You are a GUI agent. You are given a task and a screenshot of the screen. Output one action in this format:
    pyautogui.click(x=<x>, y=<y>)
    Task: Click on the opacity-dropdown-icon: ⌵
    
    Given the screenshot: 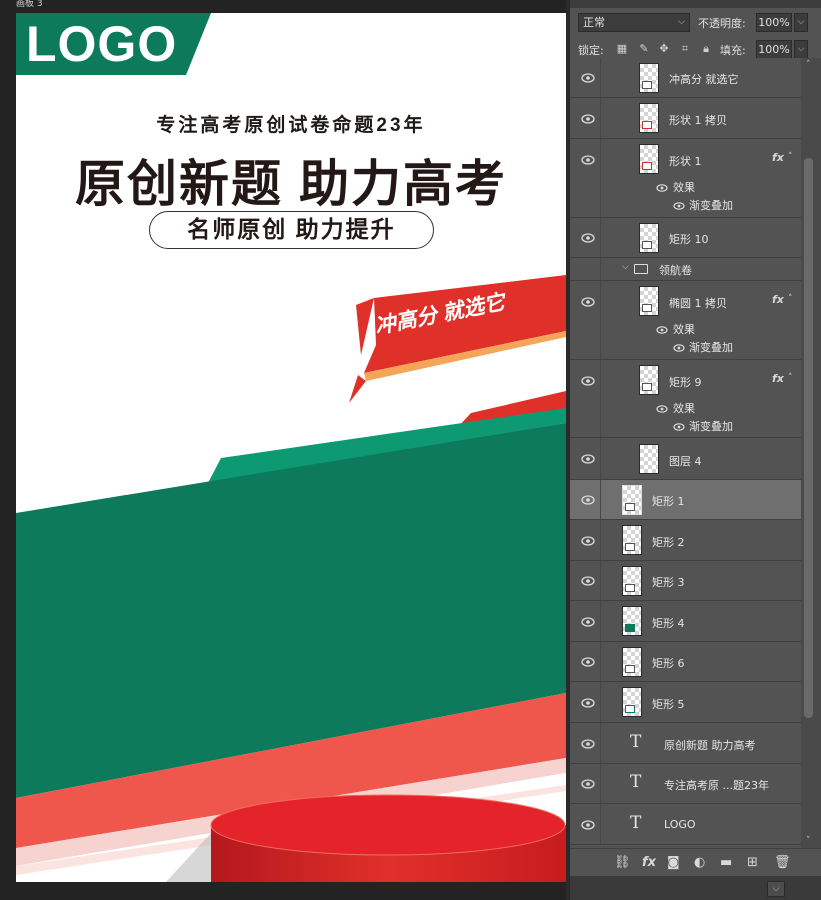 What is the action you would take?
    pyautogui.click(x=801, y=22)
    